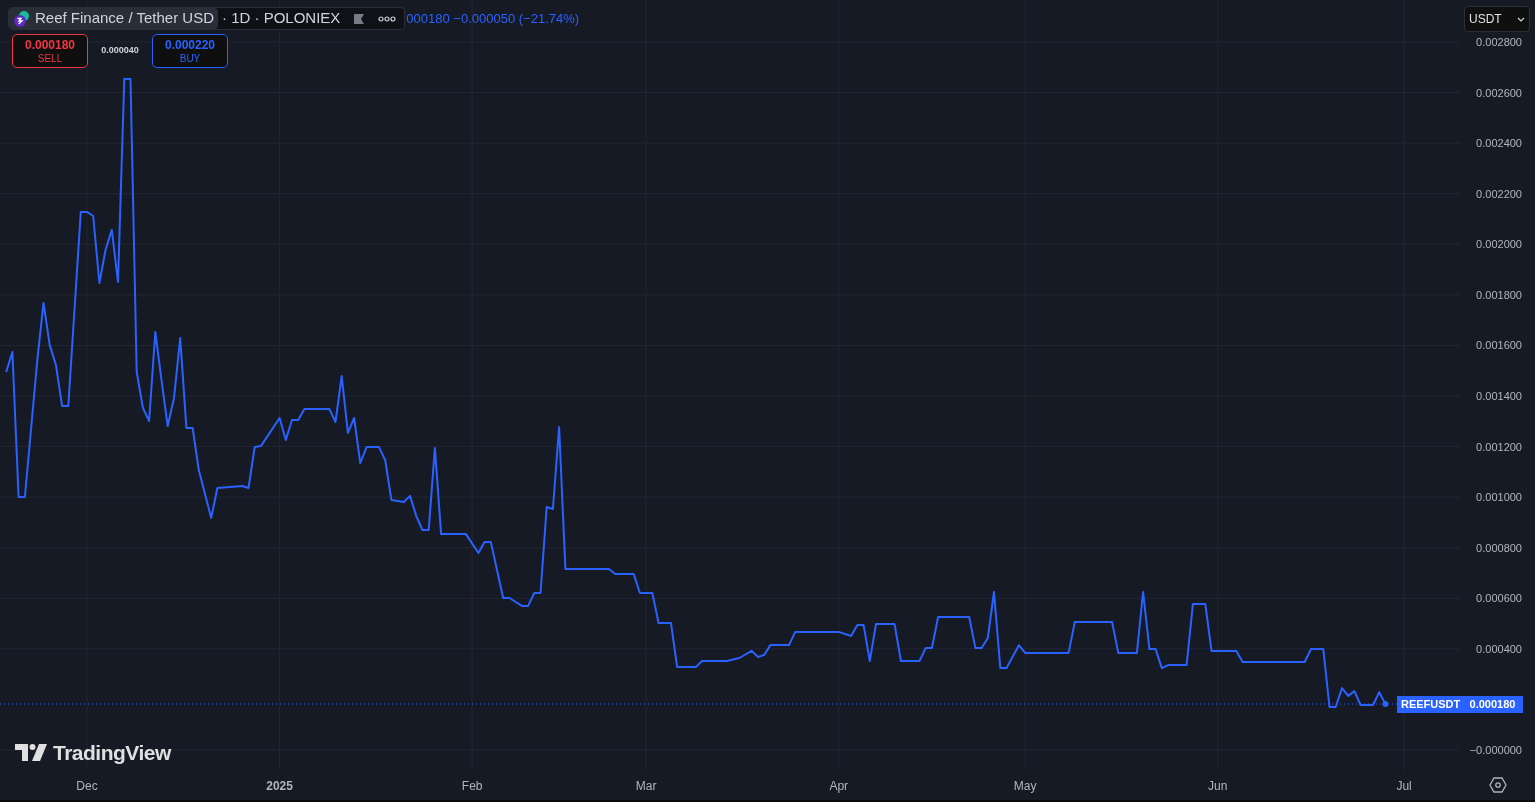 This screenshot has width=1535, height=802. I want to click on time-axis-label: Jul, so click(1404, 786).